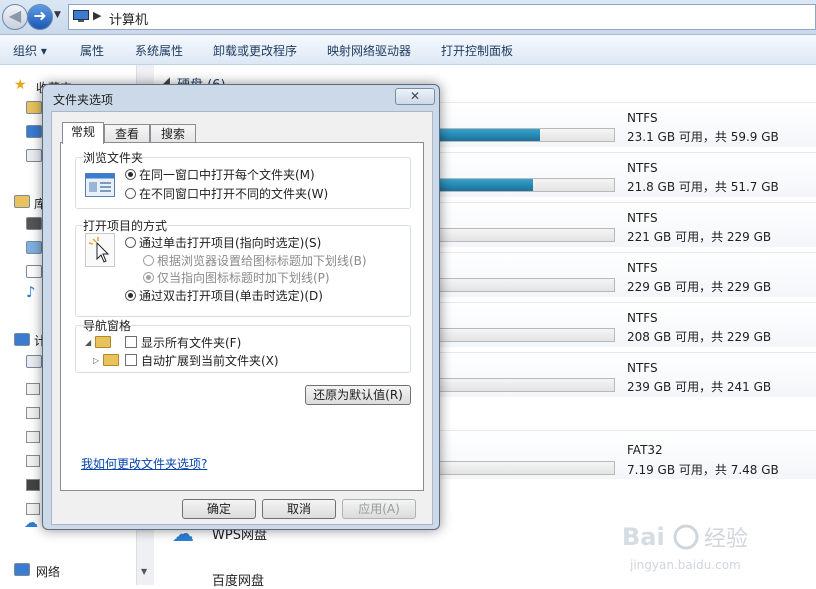 The image size is (816, 589). What do you see at coordinates (131, 342) in the screenshot?
I see `show-all-folders-checkbox` at bounding box center [131, 342].